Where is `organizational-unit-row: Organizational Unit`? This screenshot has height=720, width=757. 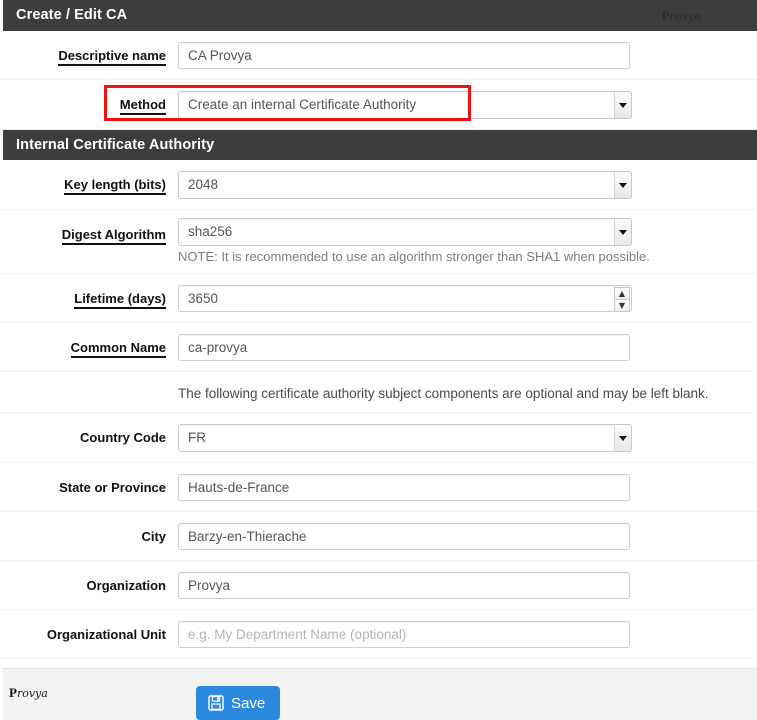
organizational-unit-row: Organizational Unit is located at coordinates (378, 634).